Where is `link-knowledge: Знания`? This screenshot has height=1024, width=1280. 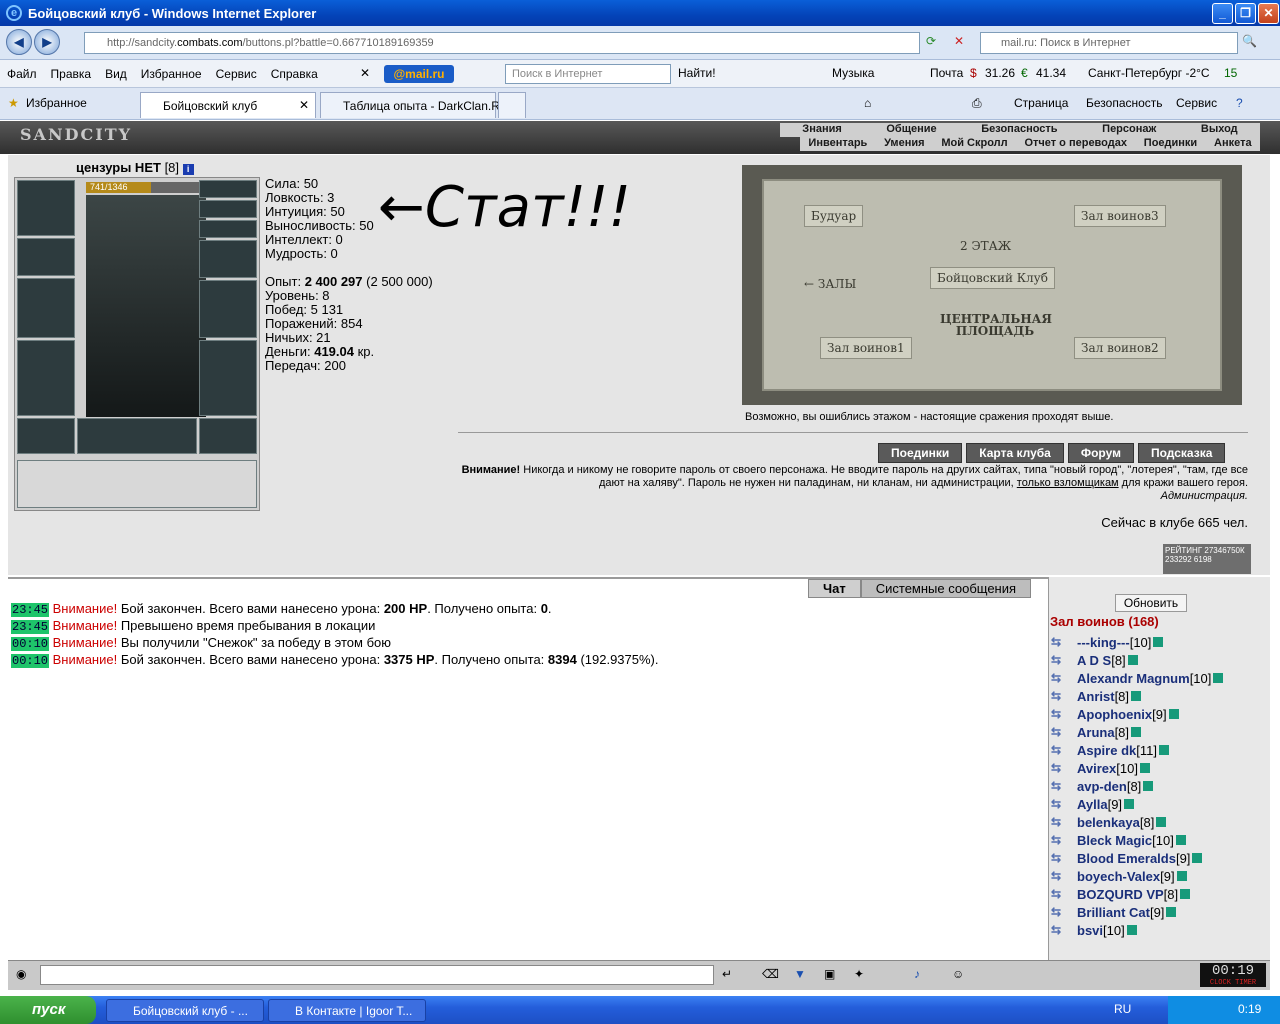 link-knowledge: Знания is located at coordinates (821, 130).